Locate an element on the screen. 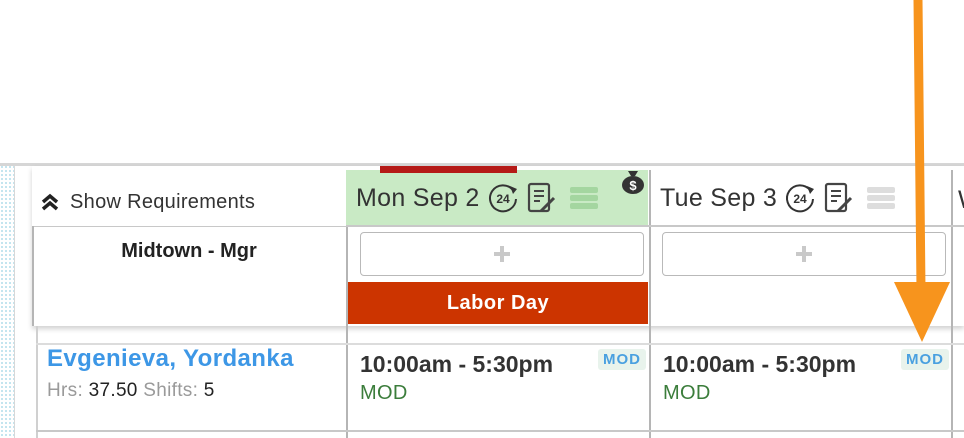  money-bag-icon: $ is located at coordinates (633, 181).